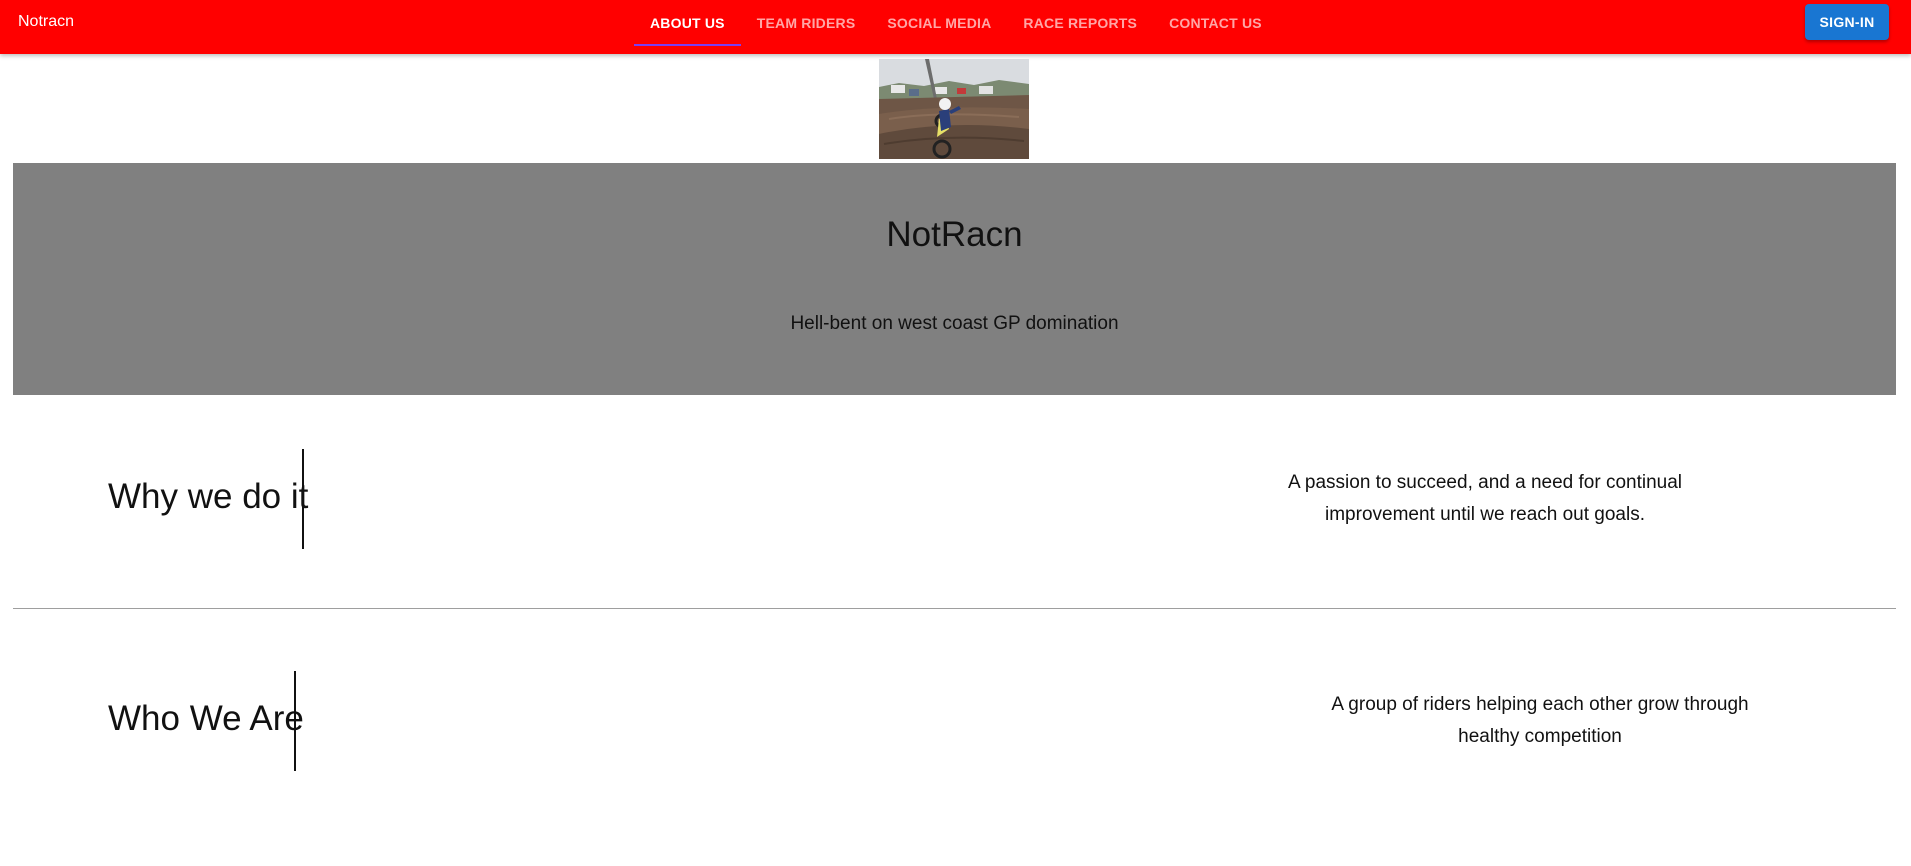 This screenshot has width=1911, height=866. Describe the element at coordinates (1080, 23) in the screenshot. I see `tab-race-reports: RACE REPORTS` at that location.